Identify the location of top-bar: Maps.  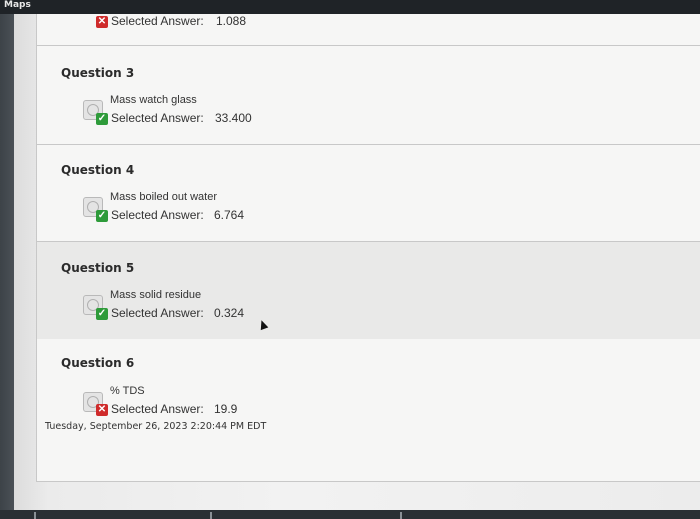
(350, 7).